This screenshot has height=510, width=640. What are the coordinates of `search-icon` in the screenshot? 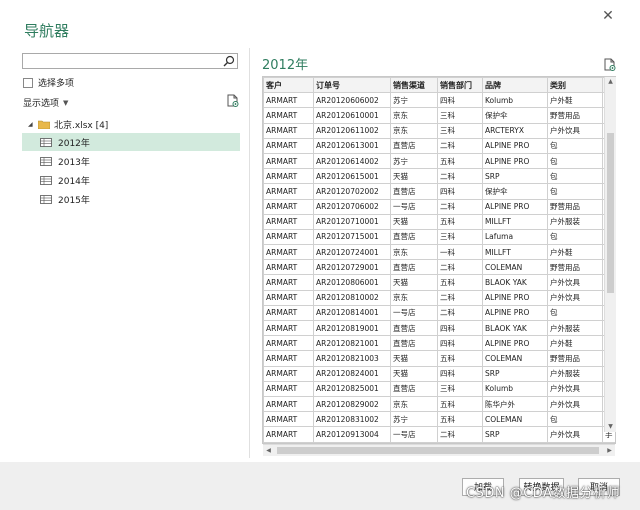 It's located at (229, 61).